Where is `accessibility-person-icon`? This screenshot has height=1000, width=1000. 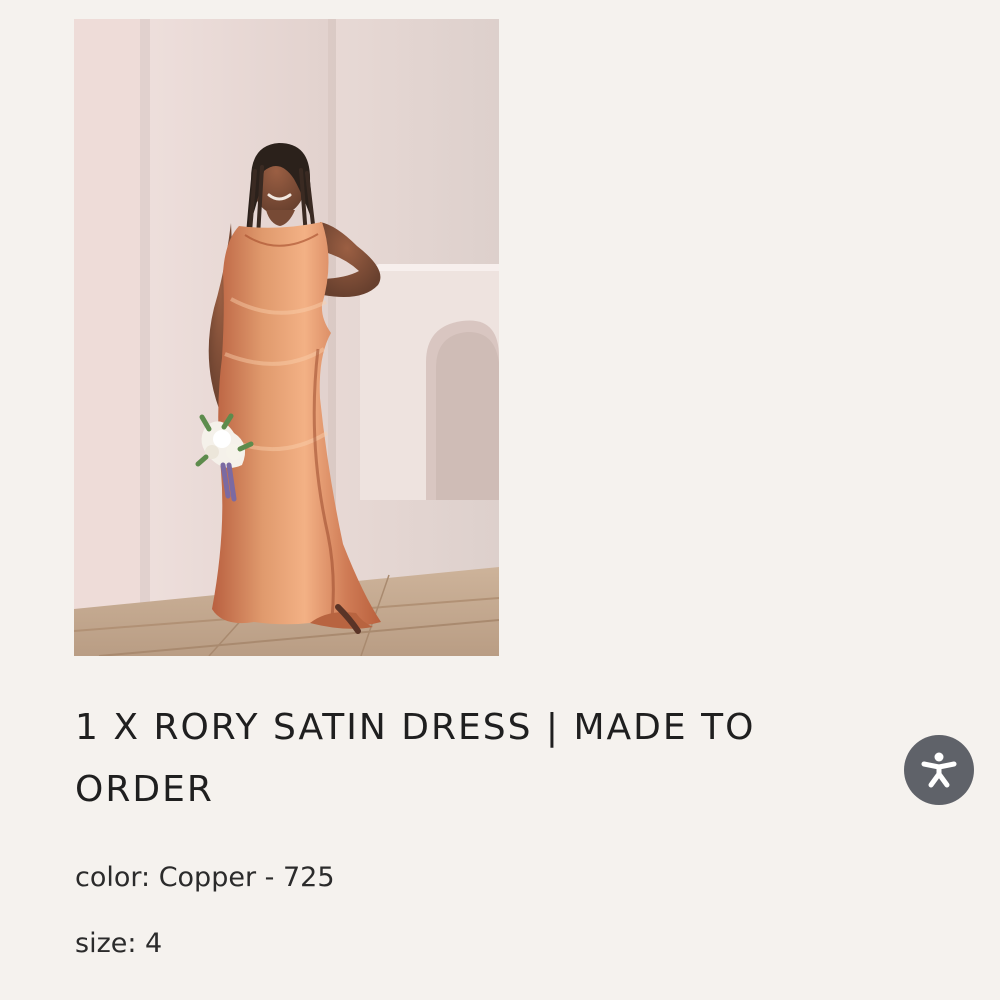 accessibility-person-icon is located at coordinates (939, 770).